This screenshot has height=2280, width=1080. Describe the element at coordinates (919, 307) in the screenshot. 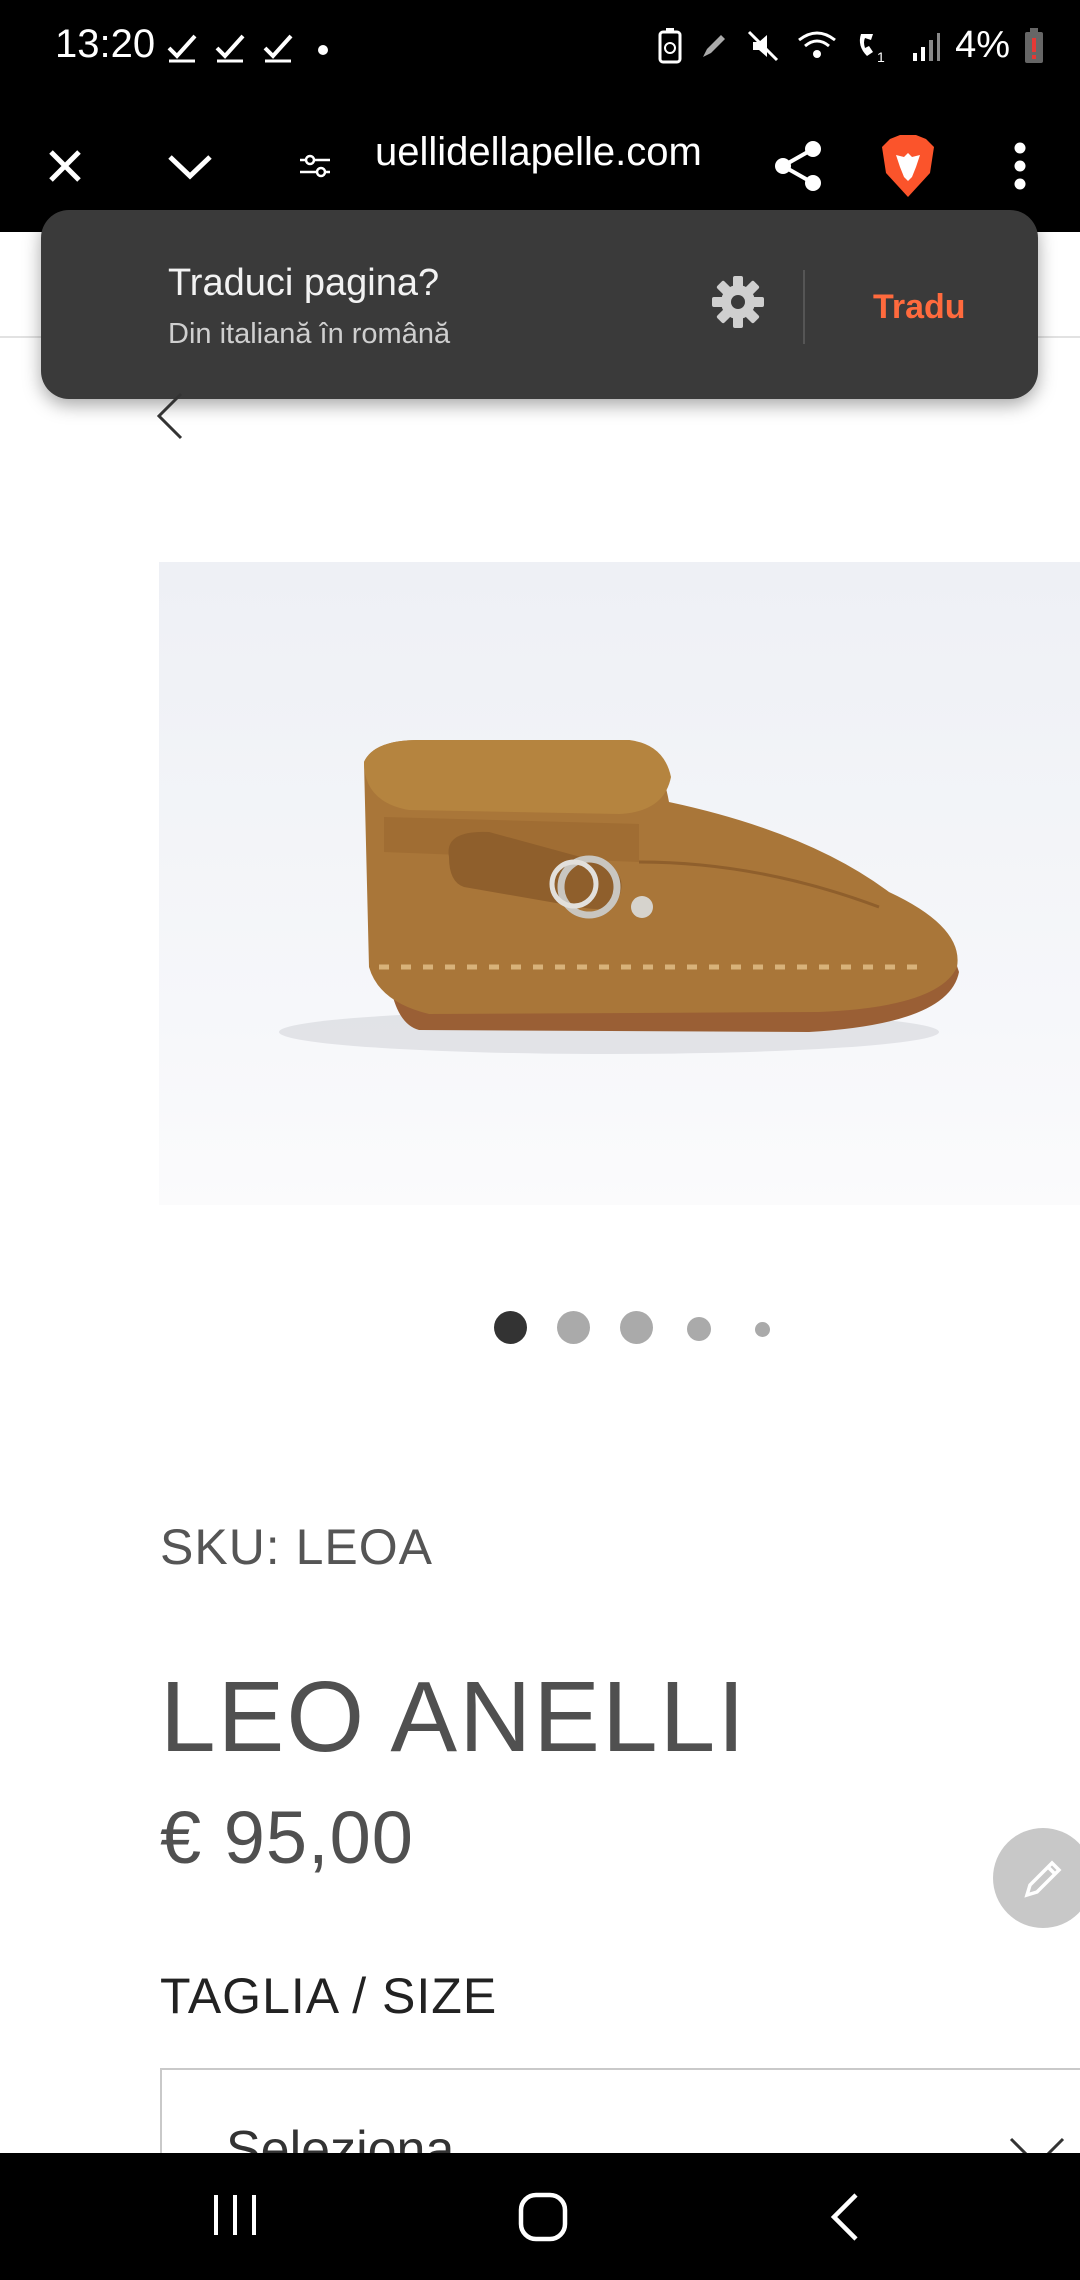

I see `translate-button: Tradu` at that location.